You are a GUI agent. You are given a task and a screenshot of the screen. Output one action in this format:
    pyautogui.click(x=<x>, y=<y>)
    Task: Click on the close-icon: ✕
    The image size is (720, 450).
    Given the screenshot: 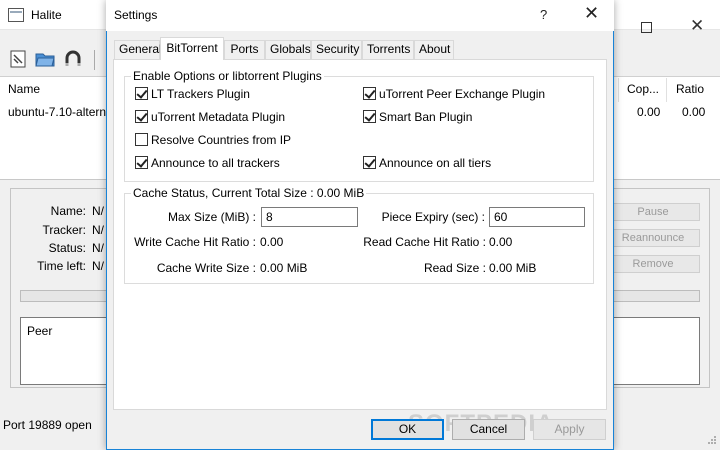 What is the action you would take?
    pyautogui.click(x=697, y=26)
    